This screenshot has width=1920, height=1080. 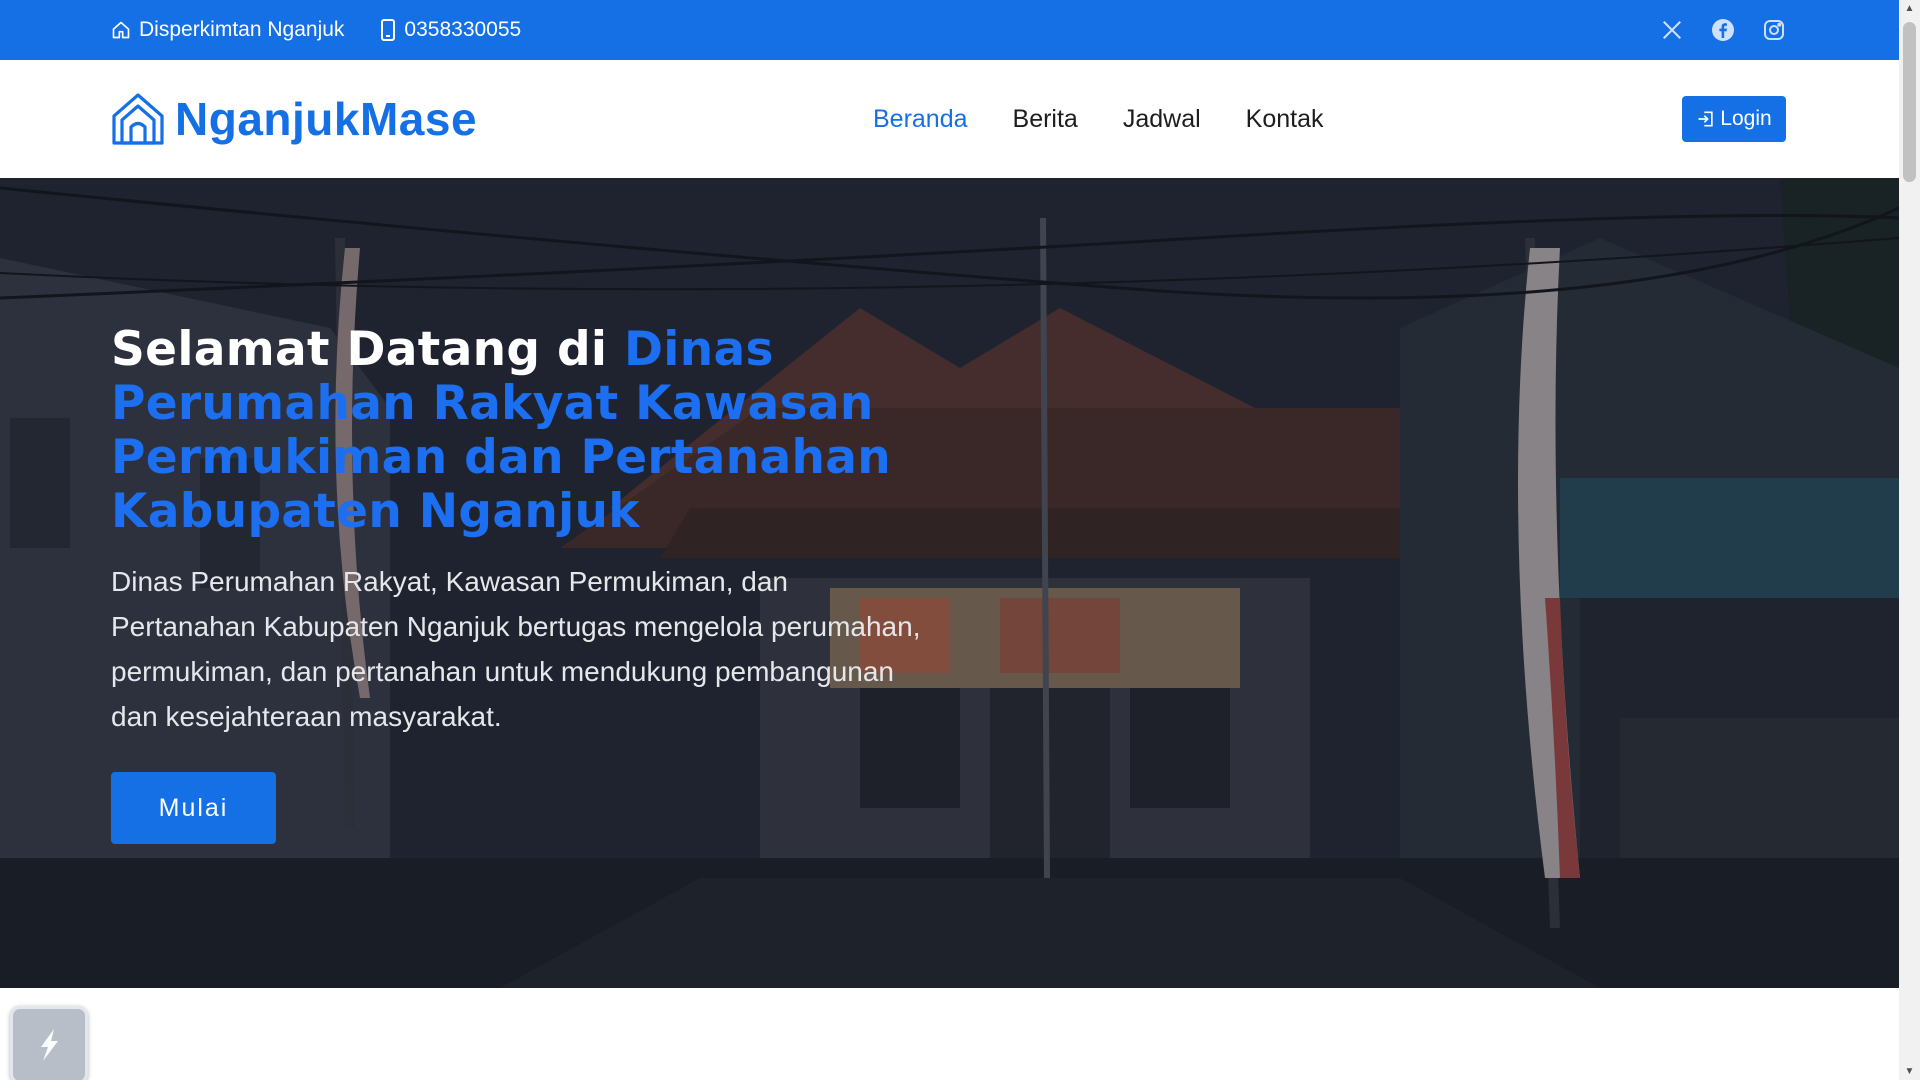 What do you see at coordinates (1746, 118) in the screenshot?
I see `login-label: Login` at bounding box center [1746, 118].